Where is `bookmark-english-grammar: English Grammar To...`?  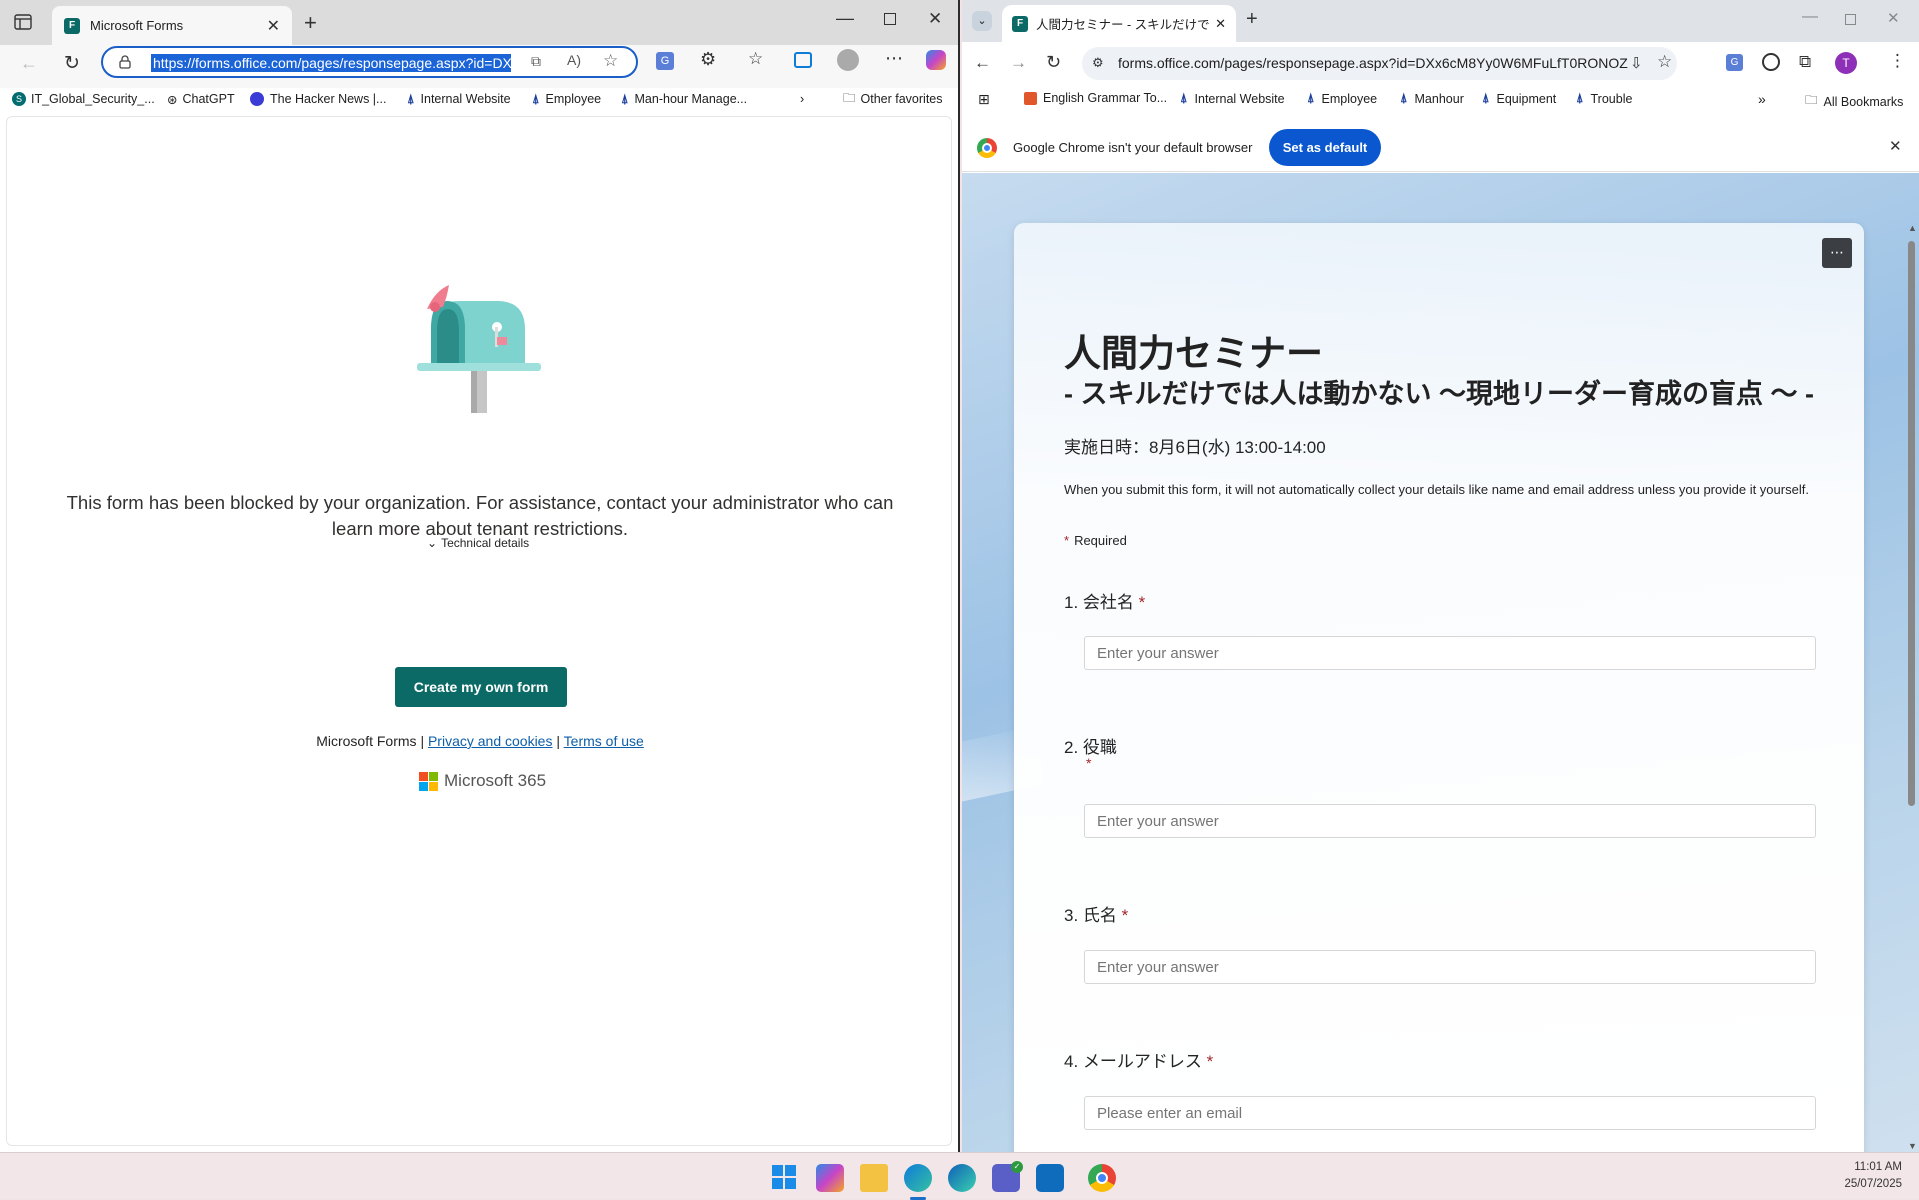 bookmark-english-grammar: English Grammar To... is located at coordinates (1095, 98).